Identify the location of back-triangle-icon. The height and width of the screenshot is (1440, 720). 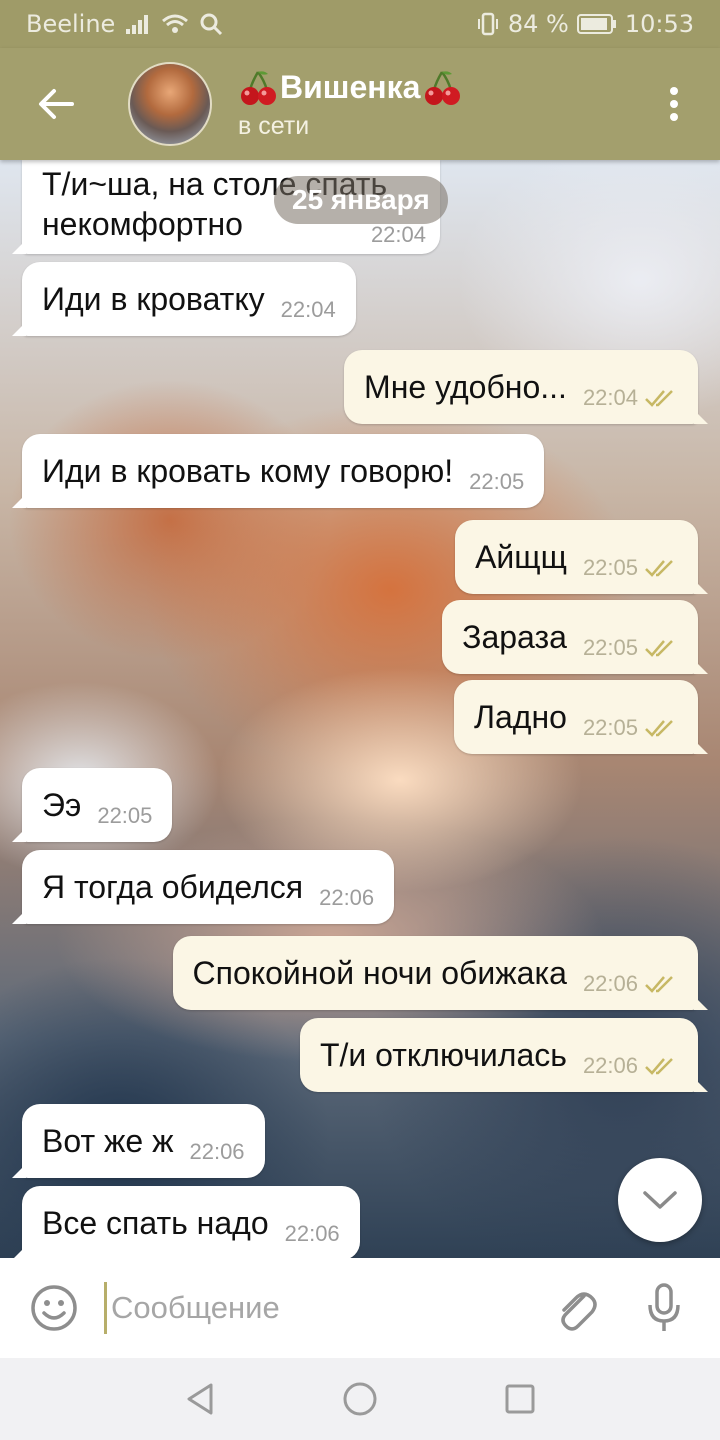
(200, 1399).